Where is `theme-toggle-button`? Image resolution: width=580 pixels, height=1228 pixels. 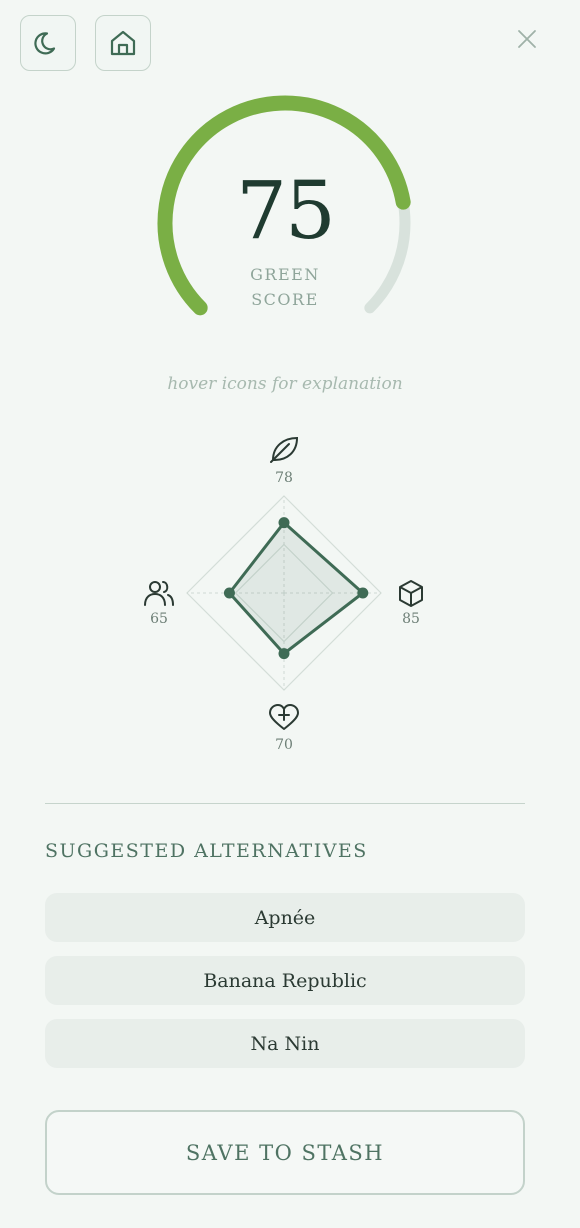 theme-toggle-button is located at coordinates (48, 43).